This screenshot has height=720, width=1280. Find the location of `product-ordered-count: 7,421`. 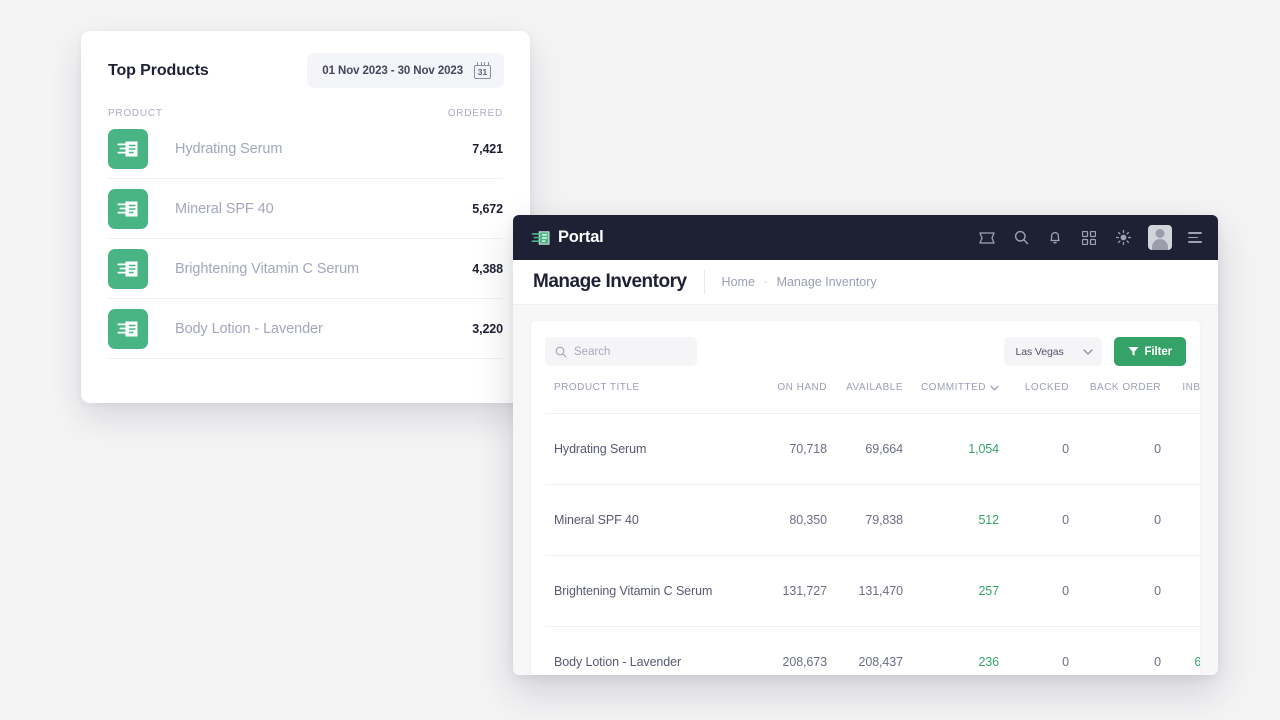

product-ordered-count: 7,421 is located at coordinates (487, 148).